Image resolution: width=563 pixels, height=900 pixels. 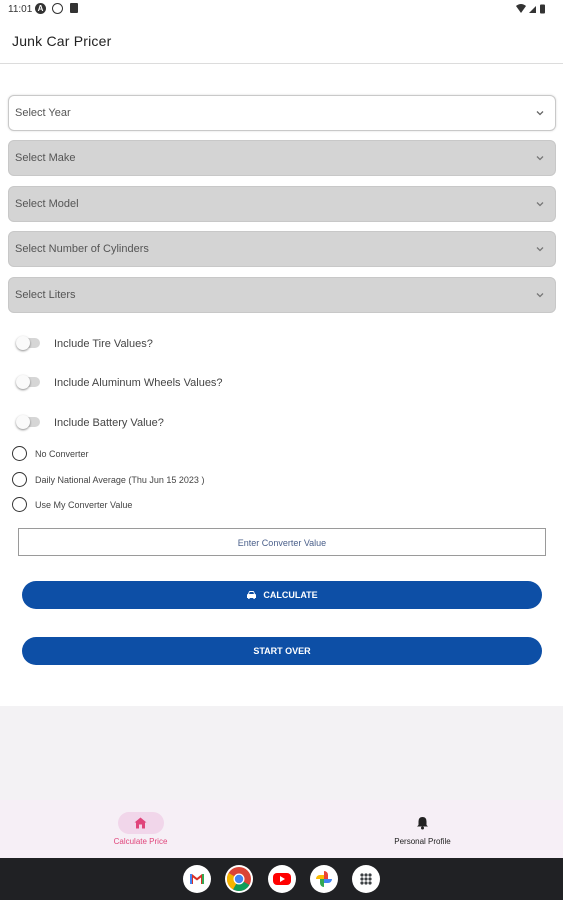 What do you see at coordinates (422, 823) in the screenshot?
I see `bell-icon` at bounding box center [422, 823].